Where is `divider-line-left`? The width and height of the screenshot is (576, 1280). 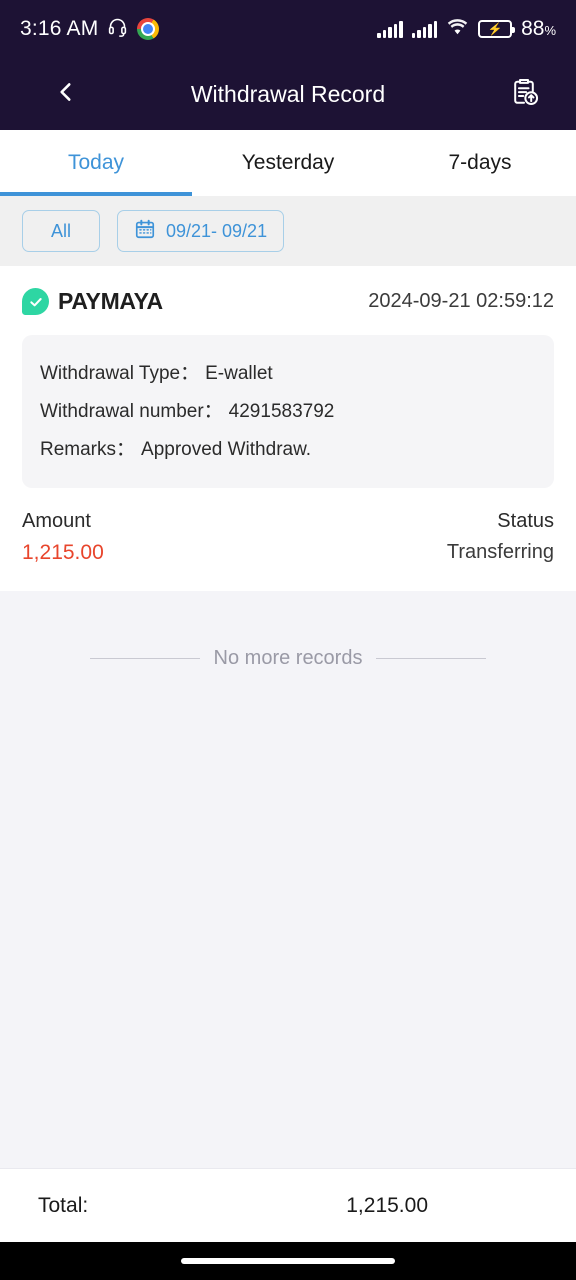 divider-line-left is located at coordinates (144, 659).